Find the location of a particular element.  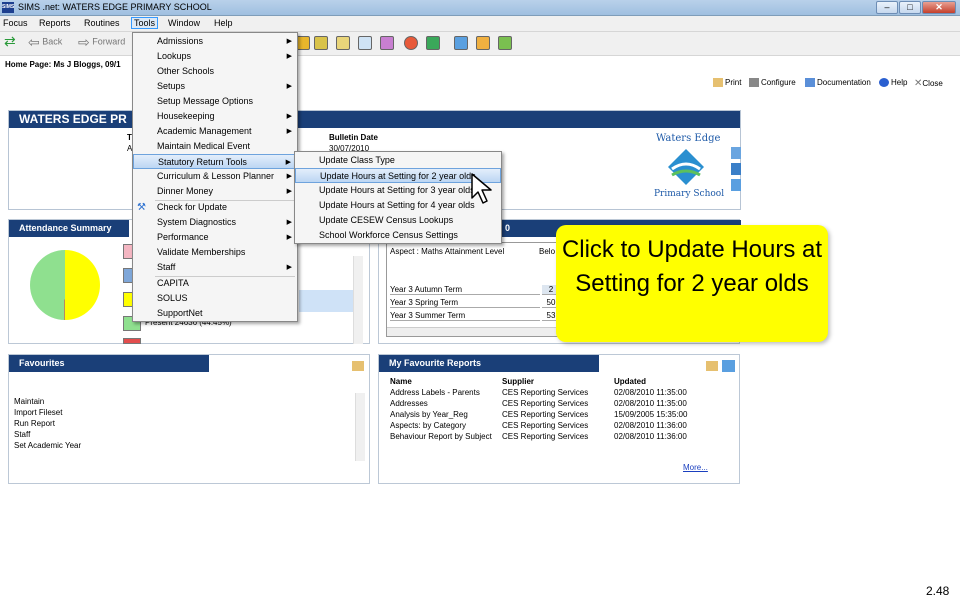

toolbar-globe-icon is located at coordinates (483, 43).